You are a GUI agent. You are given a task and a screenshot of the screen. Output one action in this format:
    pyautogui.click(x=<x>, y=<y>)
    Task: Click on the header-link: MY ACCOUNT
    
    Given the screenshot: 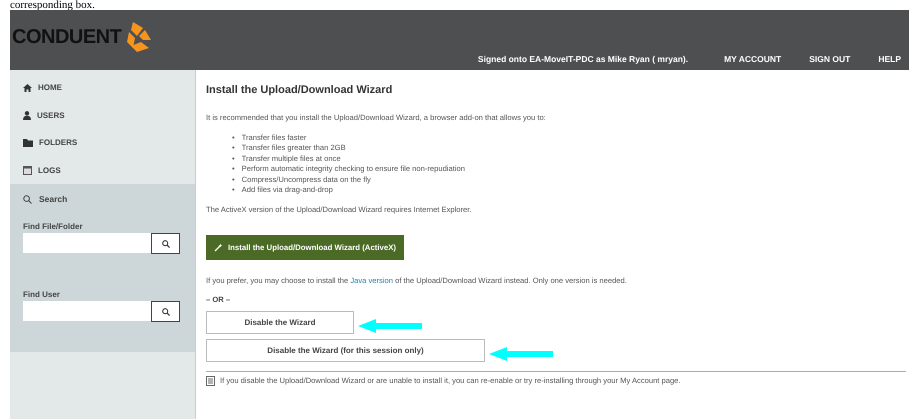 What is the action you would take?
    pyautogui.click(x=753, y=59)
    